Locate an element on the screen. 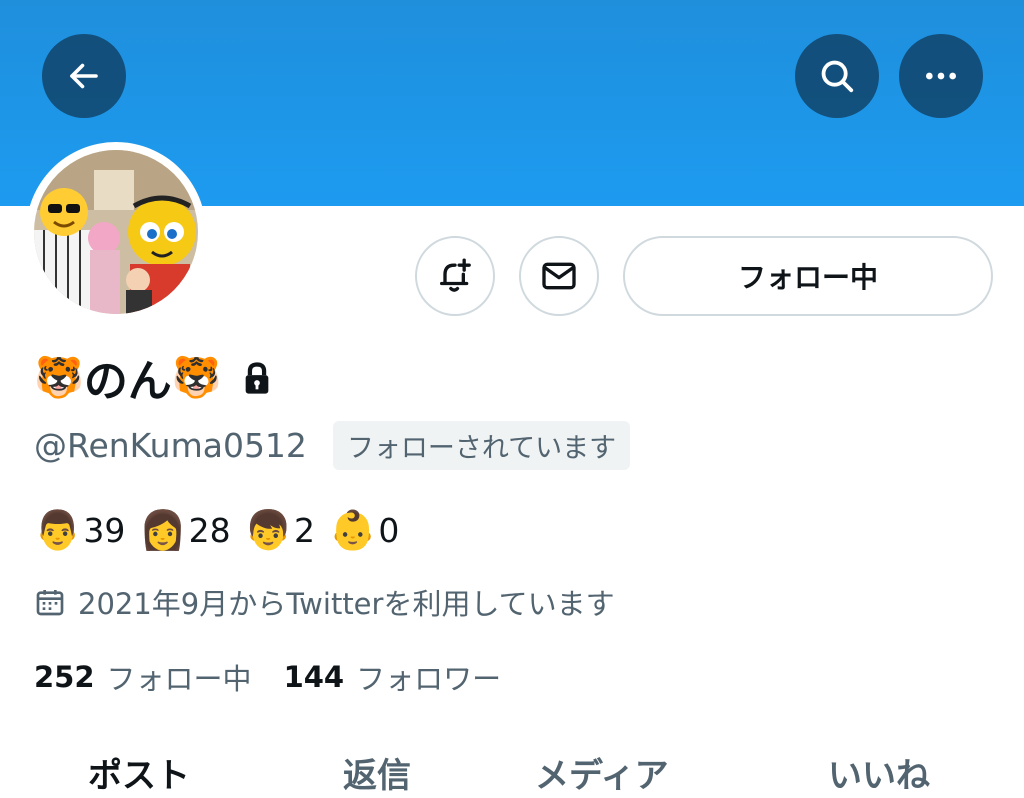 The width and height of the screenshot is (1024, 798). following-count: 252 is located at coordinates (64, 677).